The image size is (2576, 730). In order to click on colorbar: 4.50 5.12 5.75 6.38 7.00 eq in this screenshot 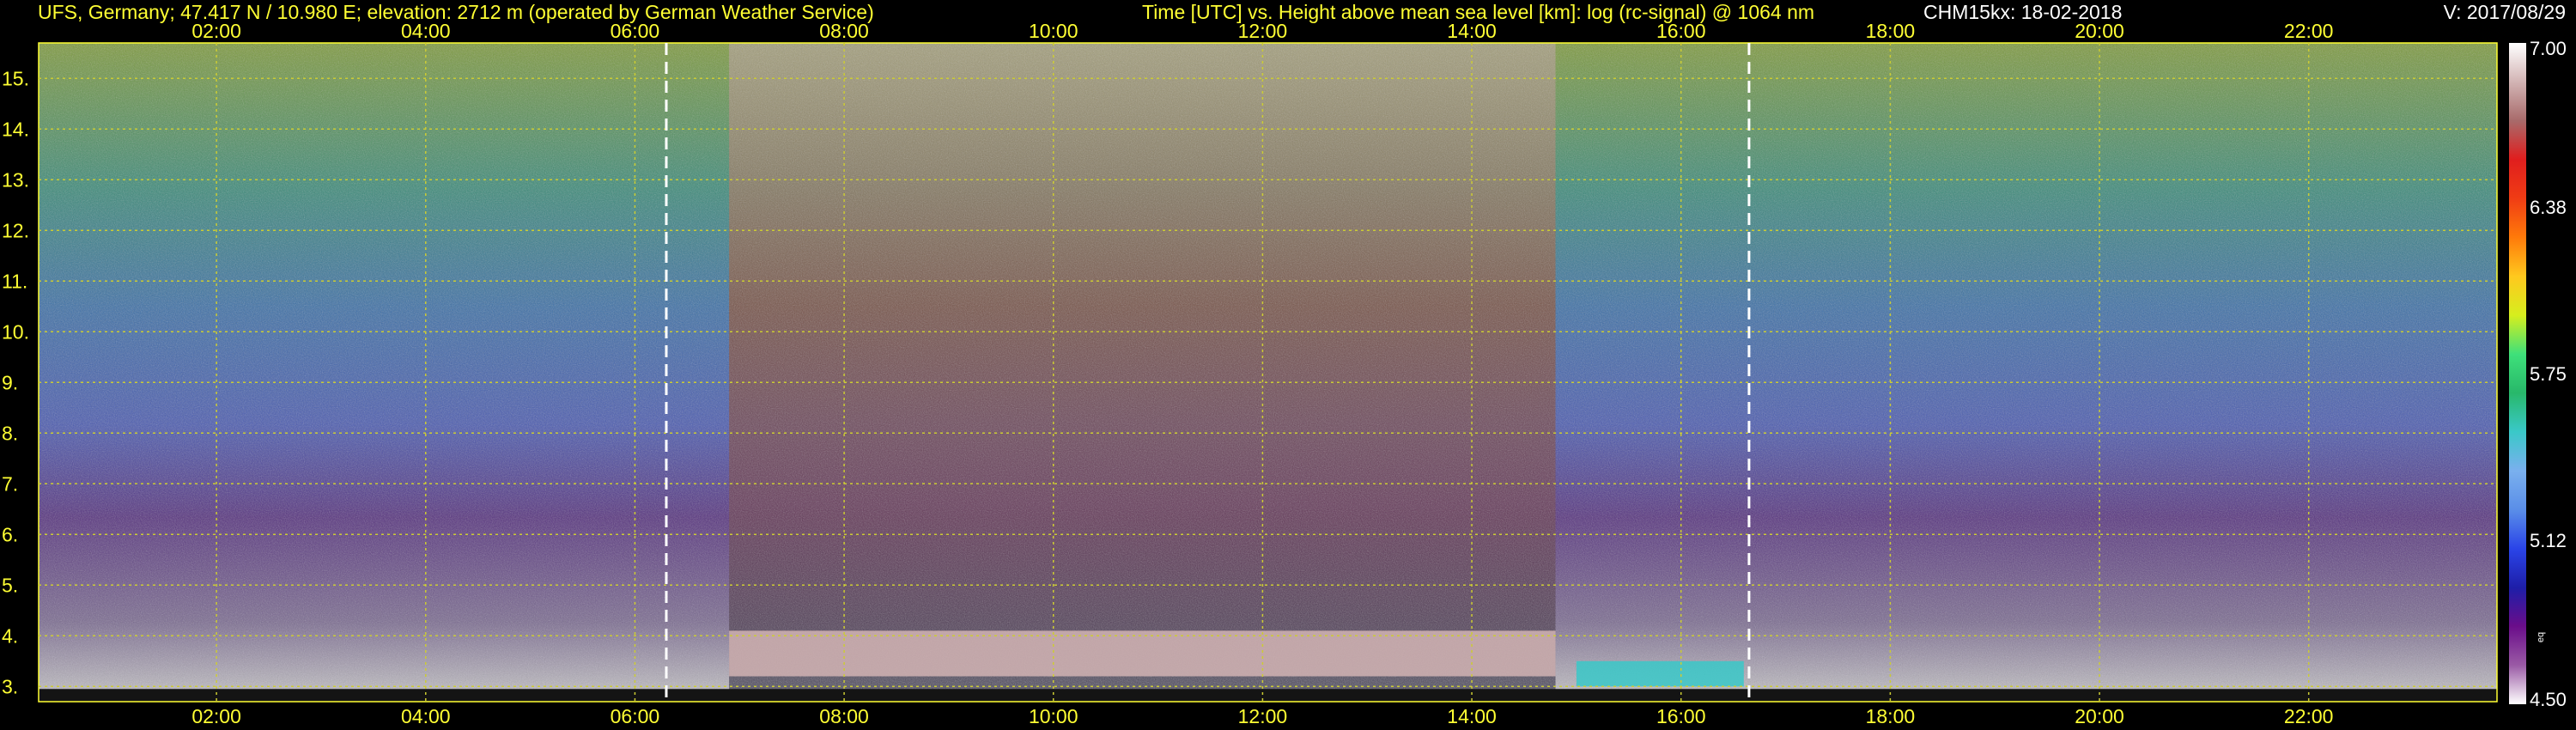, I will do `click(2538, 374)`.